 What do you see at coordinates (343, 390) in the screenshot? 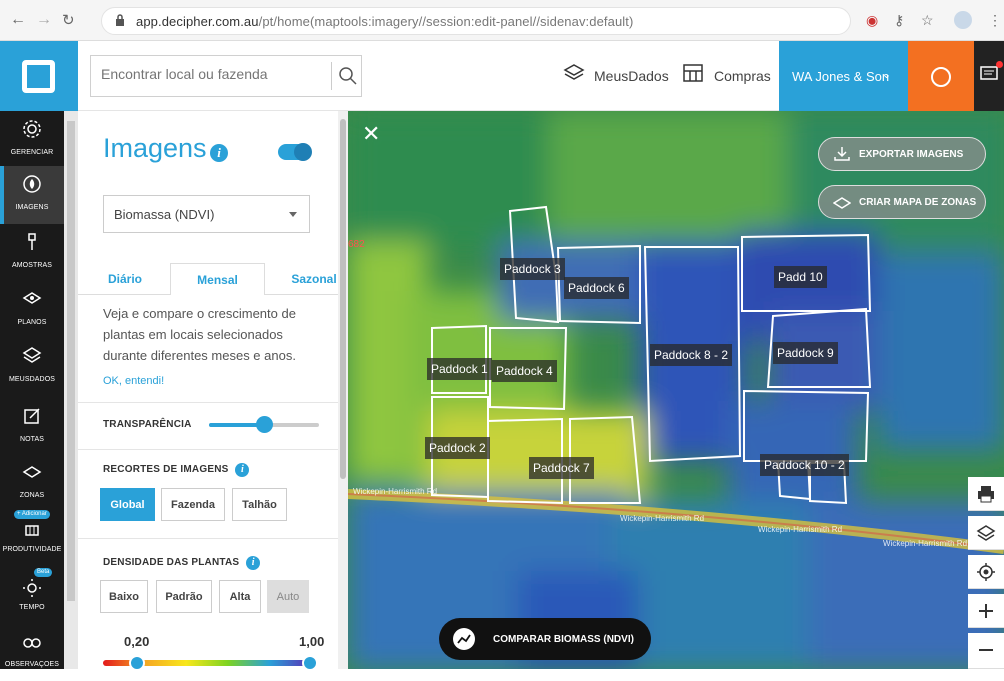
I see `panel-scrollbar` at bounding box center [343, 390].